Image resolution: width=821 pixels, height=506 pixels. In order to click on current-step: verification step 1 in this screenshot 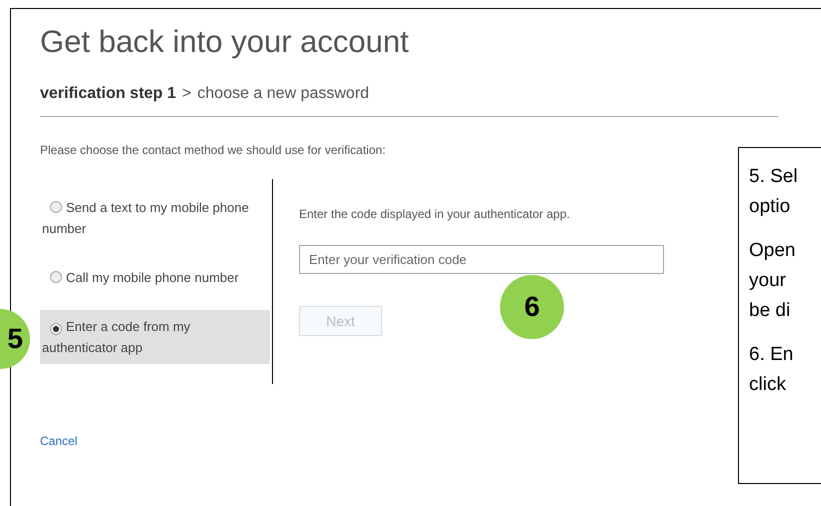, I will do `click(108, 94)`.